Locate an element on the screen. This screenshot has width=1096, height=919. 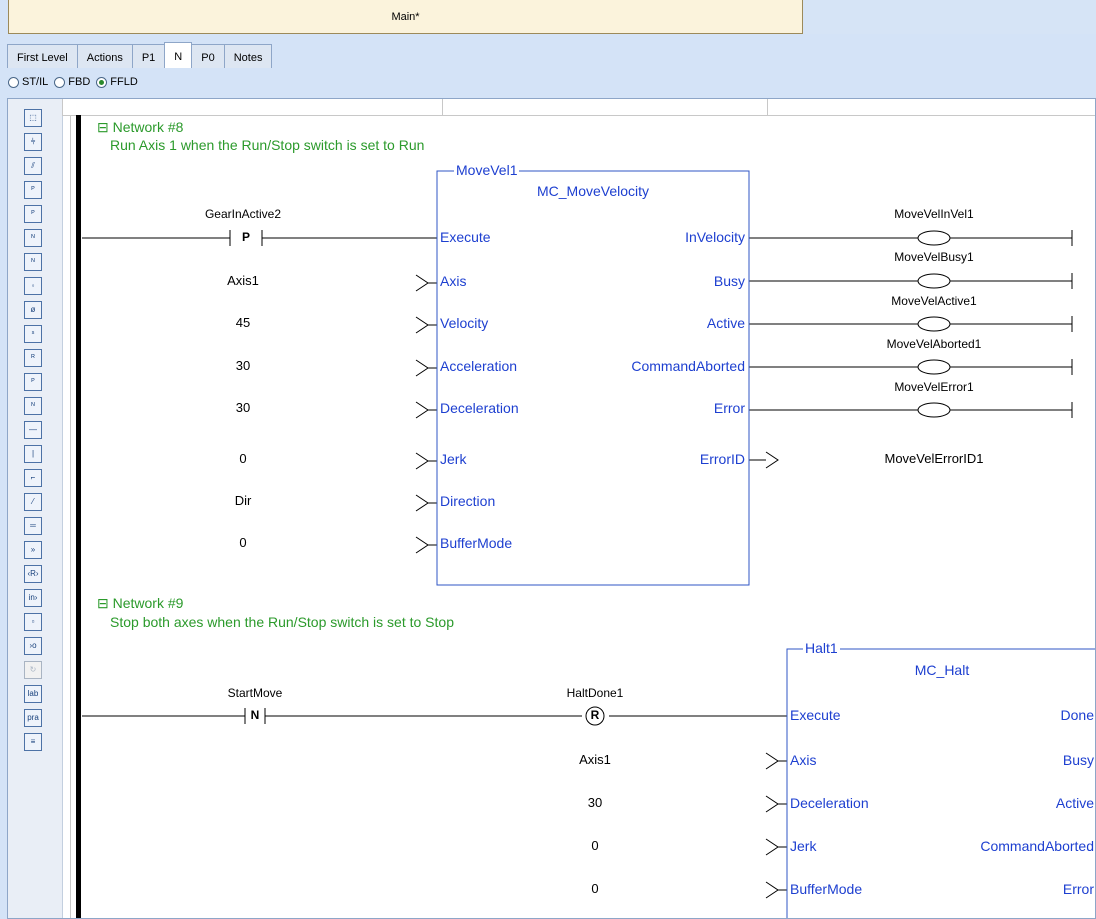
negated-coil-icon: ø is located at coordinates (33, 310).